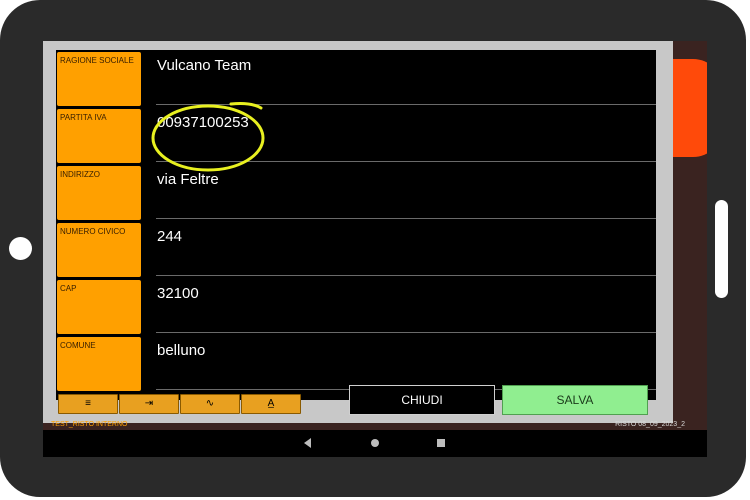  I want to click on field-label-button: NUMERO CIVICO, so click(99, 250).